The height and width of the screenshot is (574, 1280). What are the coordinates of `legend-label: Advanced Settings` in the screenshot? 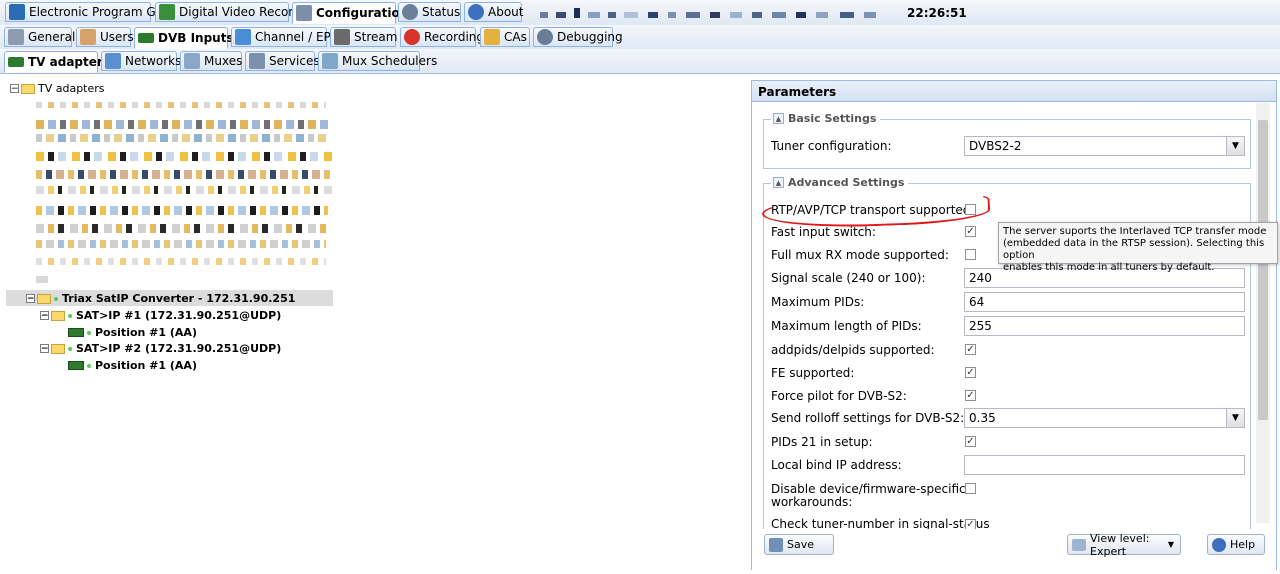 It's located at (846, 182).